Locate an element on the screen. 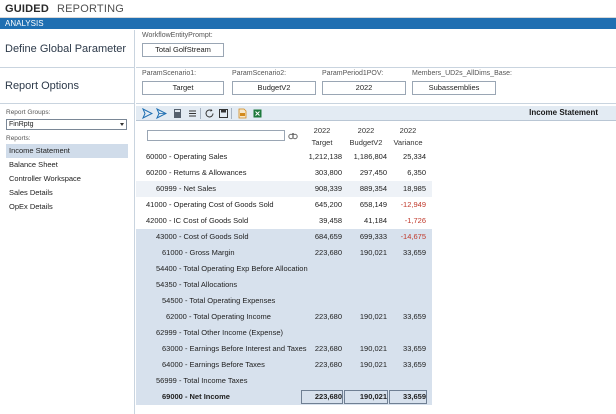 This screenshot has height=414, width=616. variance-cell: 18,985 is located at coordinates (408, 189).